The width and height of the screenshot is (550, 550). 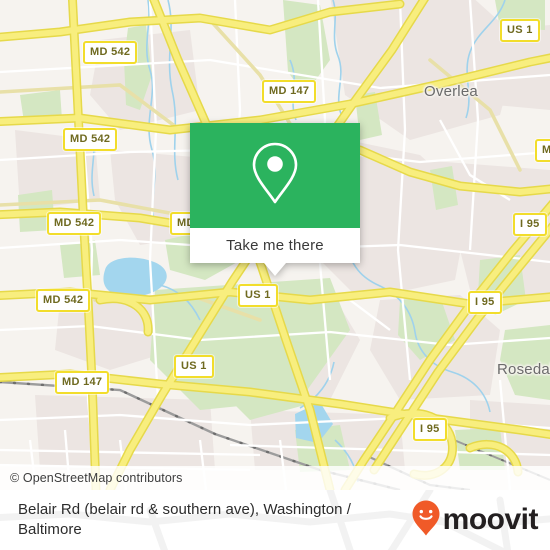 I want to click on popup-footer: Take me there, so click(x=275, y=252).